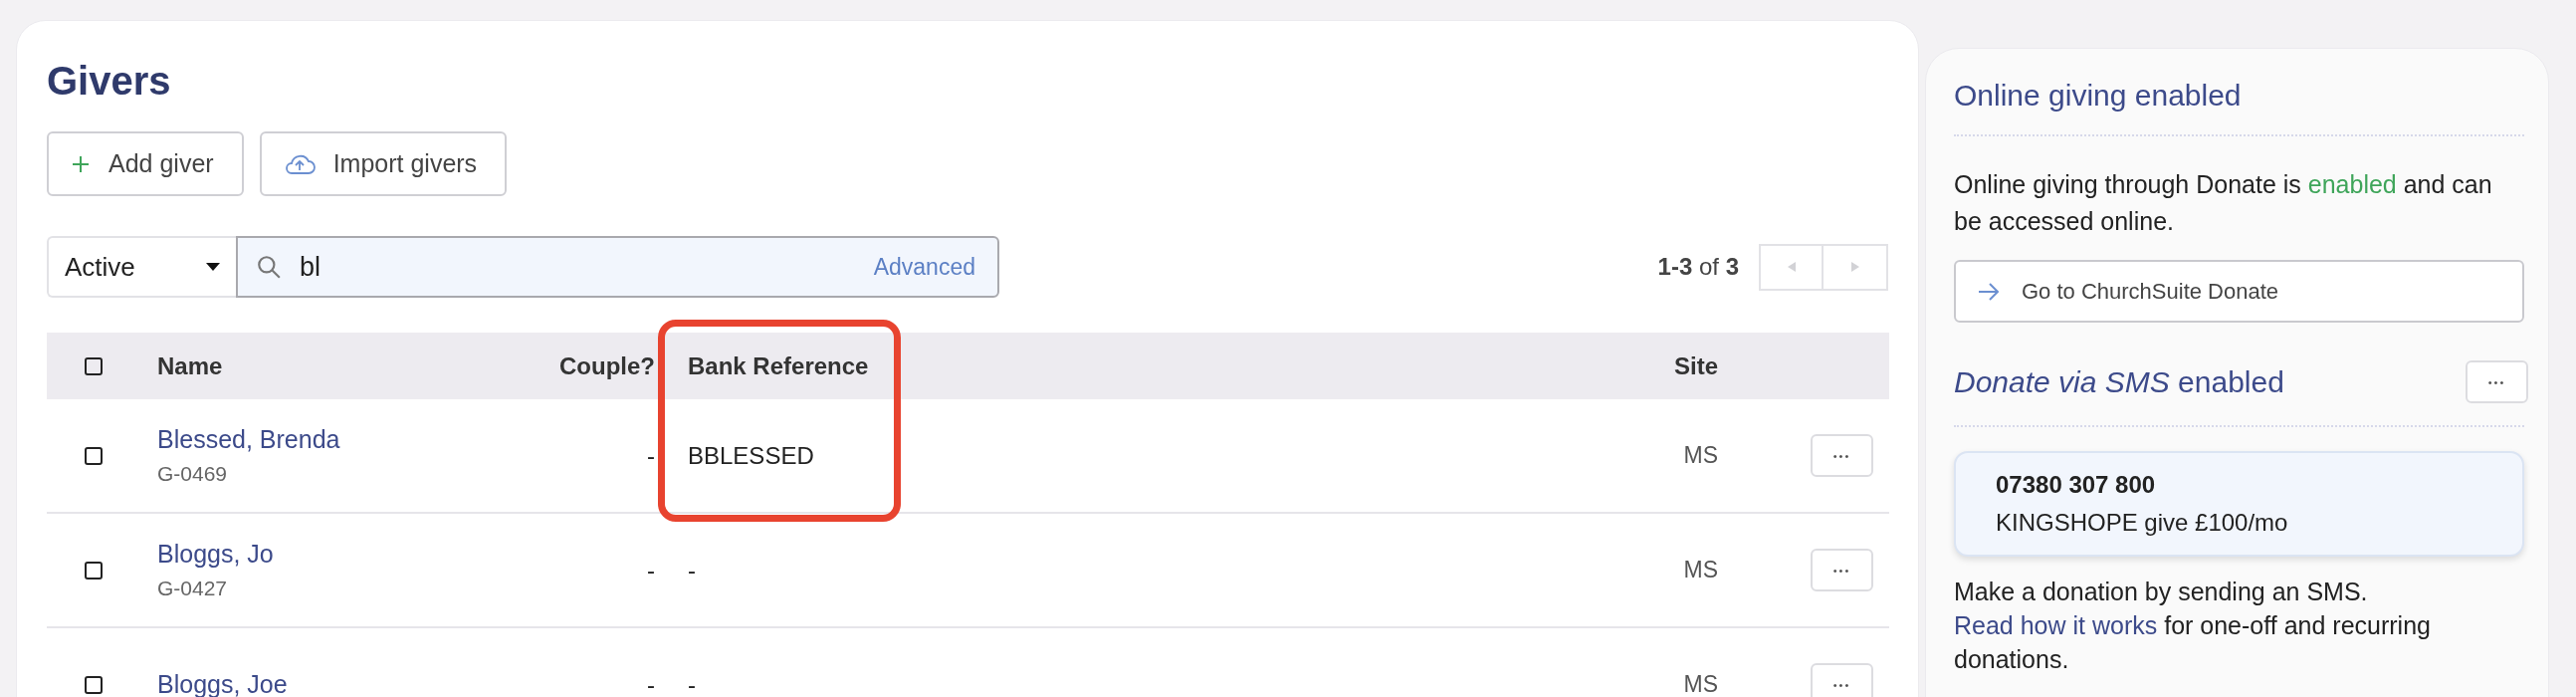 This screenshot has height=697, width=2576. I want to click on search-field: bl Advanced, so click(617, 267).